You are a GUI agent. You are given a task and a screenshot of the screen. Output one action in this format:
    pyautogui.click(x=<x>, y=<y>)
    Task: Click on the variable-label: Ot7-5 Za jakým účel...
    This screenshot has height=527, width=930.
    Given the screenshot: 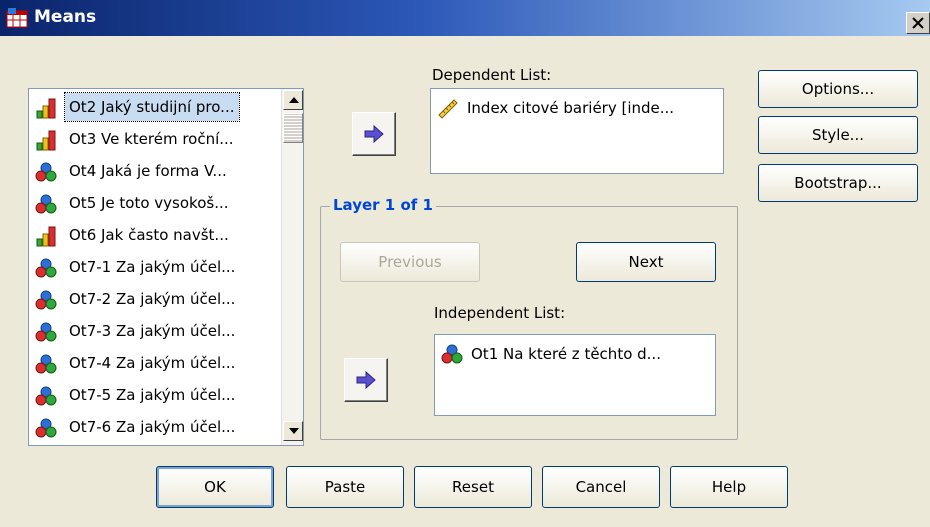 What is the action you would take?
    pyautogui.click(x=152, y=395)
    